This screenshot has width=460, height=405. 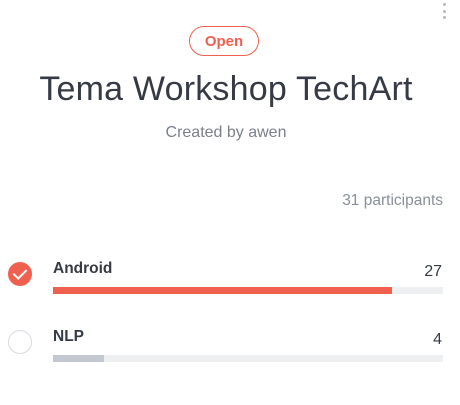 What do you see at coordinates (83, 268) in the screenshot?
I see `option-label: Android` at bounding box center [83, 268].